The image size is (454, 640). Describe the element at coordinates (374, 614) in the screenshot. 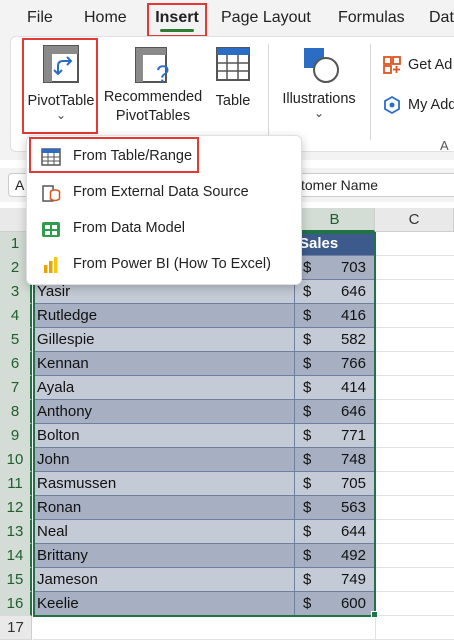

I see `fill-handle` at that location.